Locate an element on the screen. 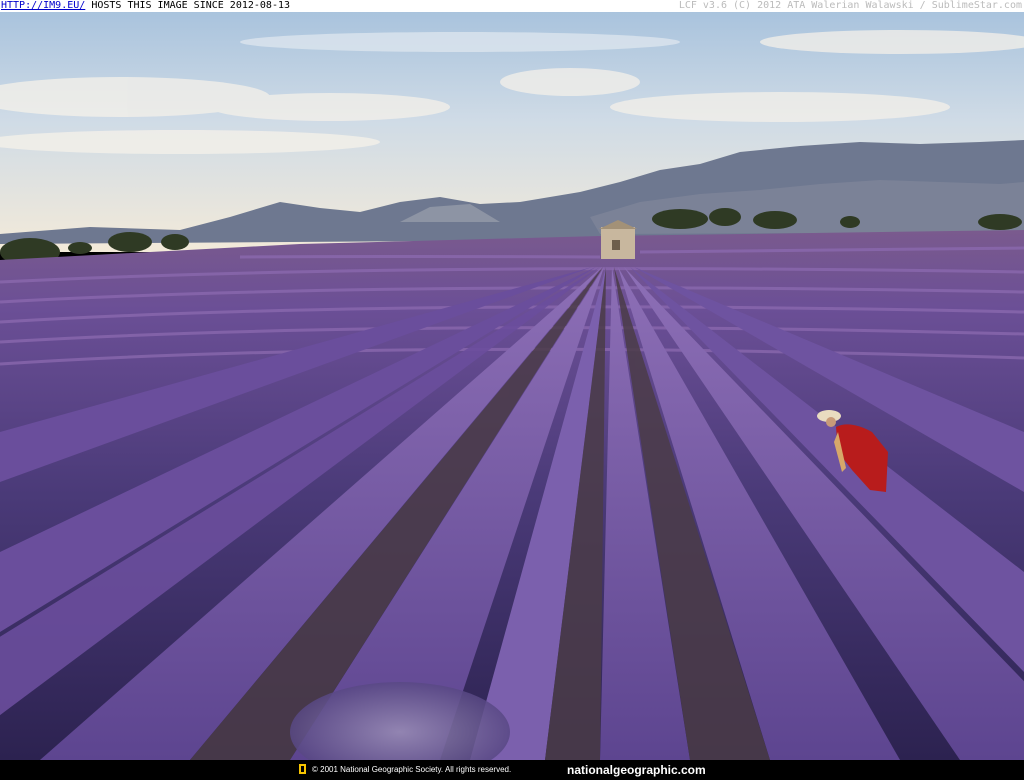 The image size is (1024, 780). national-geographic-logo-icon is located at coordinates (302, 769).